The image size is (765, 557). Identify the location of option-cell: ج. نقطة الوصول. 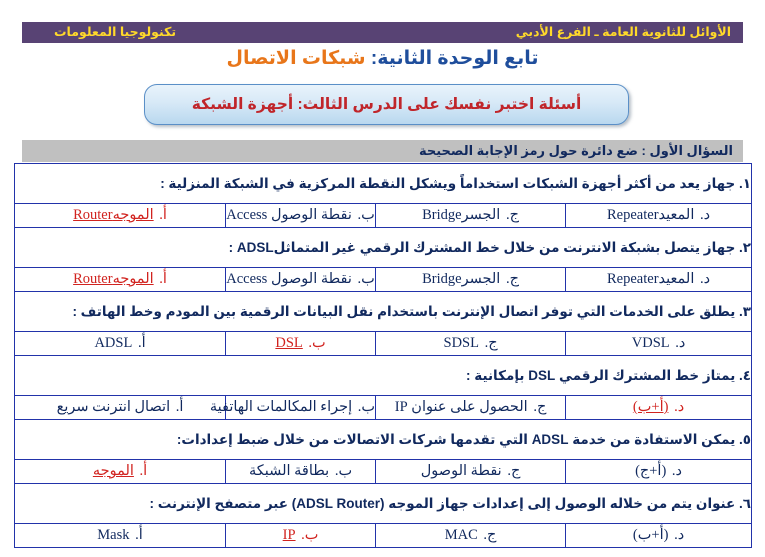
(471, 471).